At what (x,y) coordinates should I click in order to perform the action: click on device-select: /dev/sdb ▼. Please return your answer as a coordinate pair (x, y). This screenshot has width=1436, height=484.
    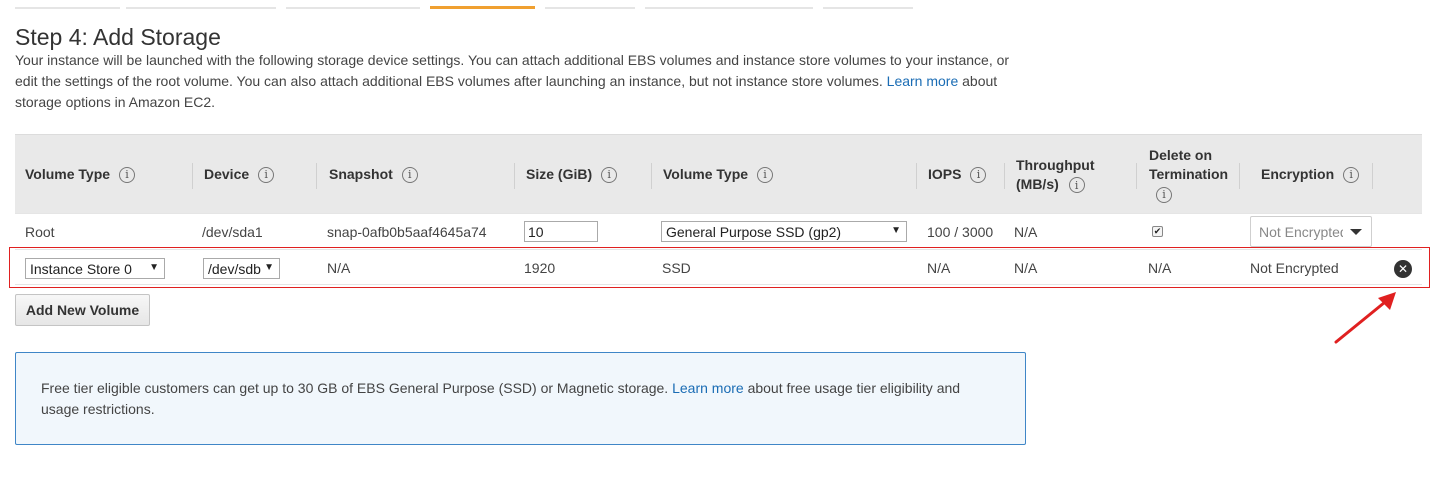
    Looking at the image, I should click on (241, 268).